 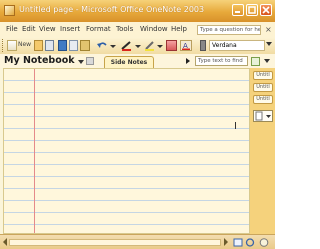 What do you see at coordinates (267, 61) in the screenshot?
I see `find-dropdown-icon` at bounding box center [267, 61].